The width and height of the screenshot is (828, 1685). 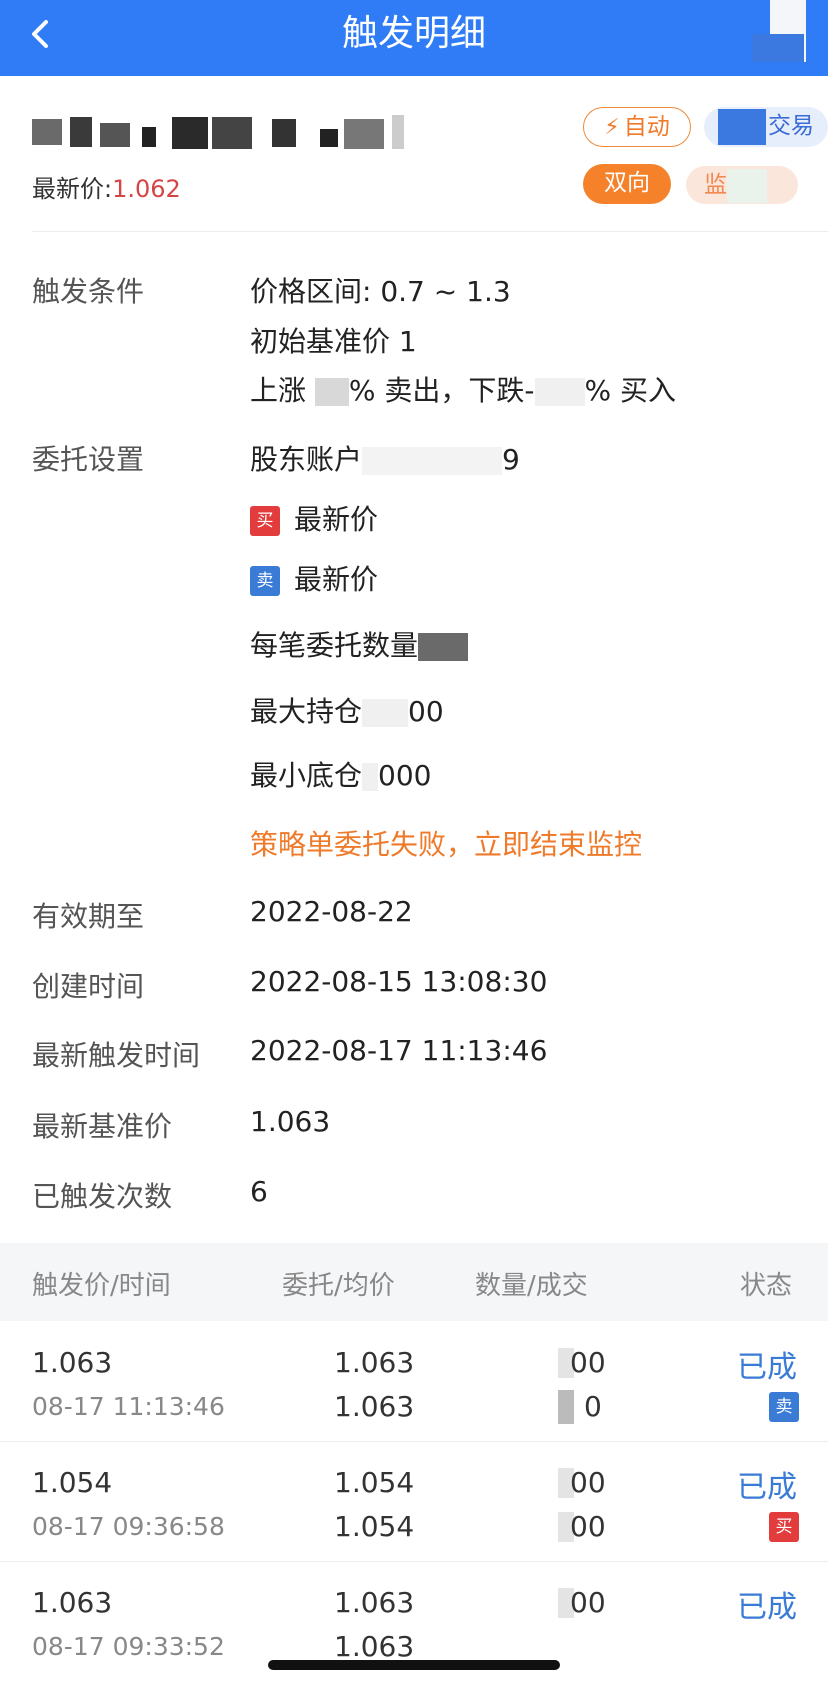 I want to click on min-position: 最小底仓 000, so click(x=340, y=774).